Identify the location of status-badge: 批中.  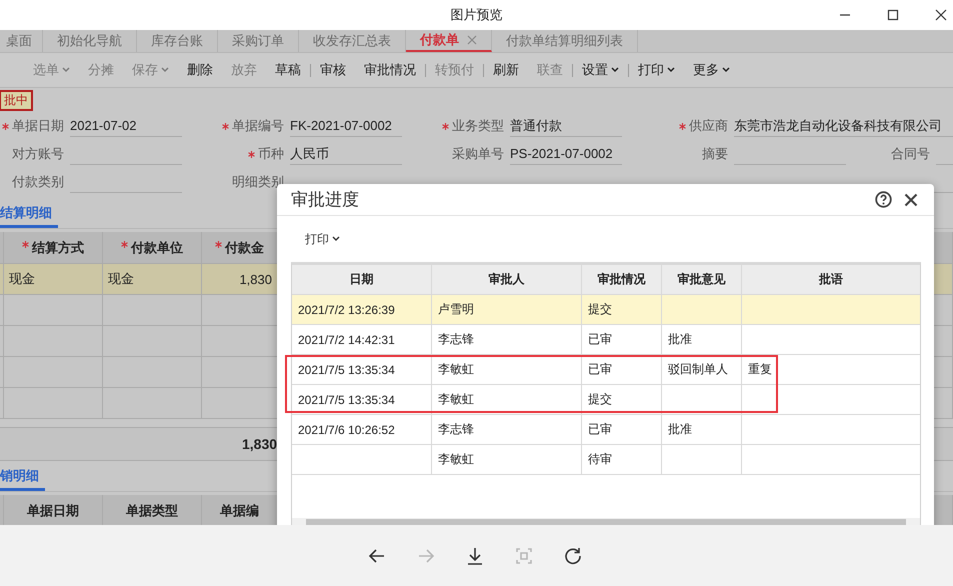
(16, 100).